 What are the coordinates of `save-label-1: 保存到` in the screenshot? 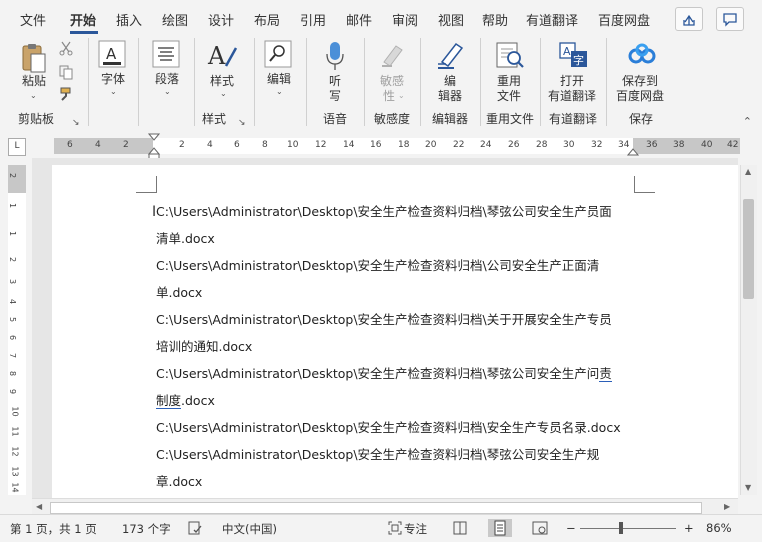 It's located at (640, 81).